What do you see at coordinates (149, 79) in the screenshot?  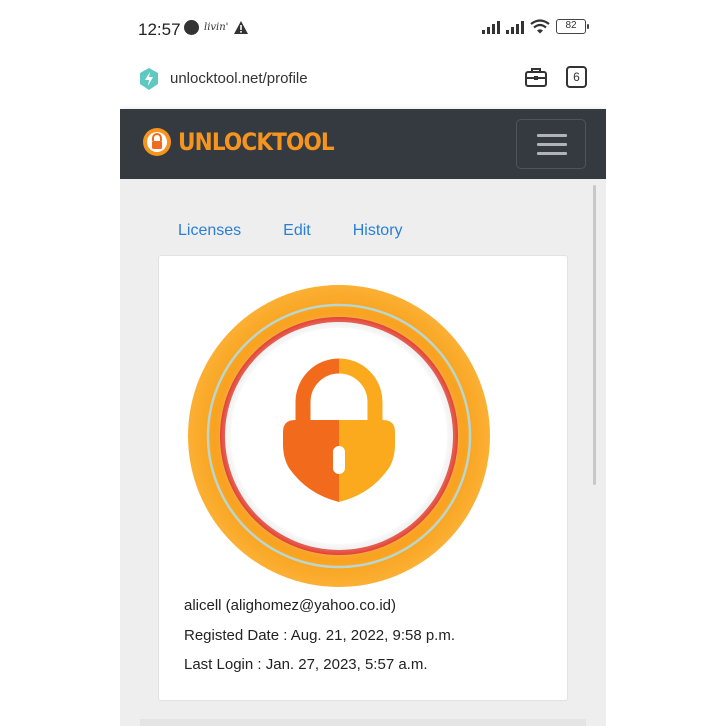 I see `shield-icon` at bounding box center [149, 79].